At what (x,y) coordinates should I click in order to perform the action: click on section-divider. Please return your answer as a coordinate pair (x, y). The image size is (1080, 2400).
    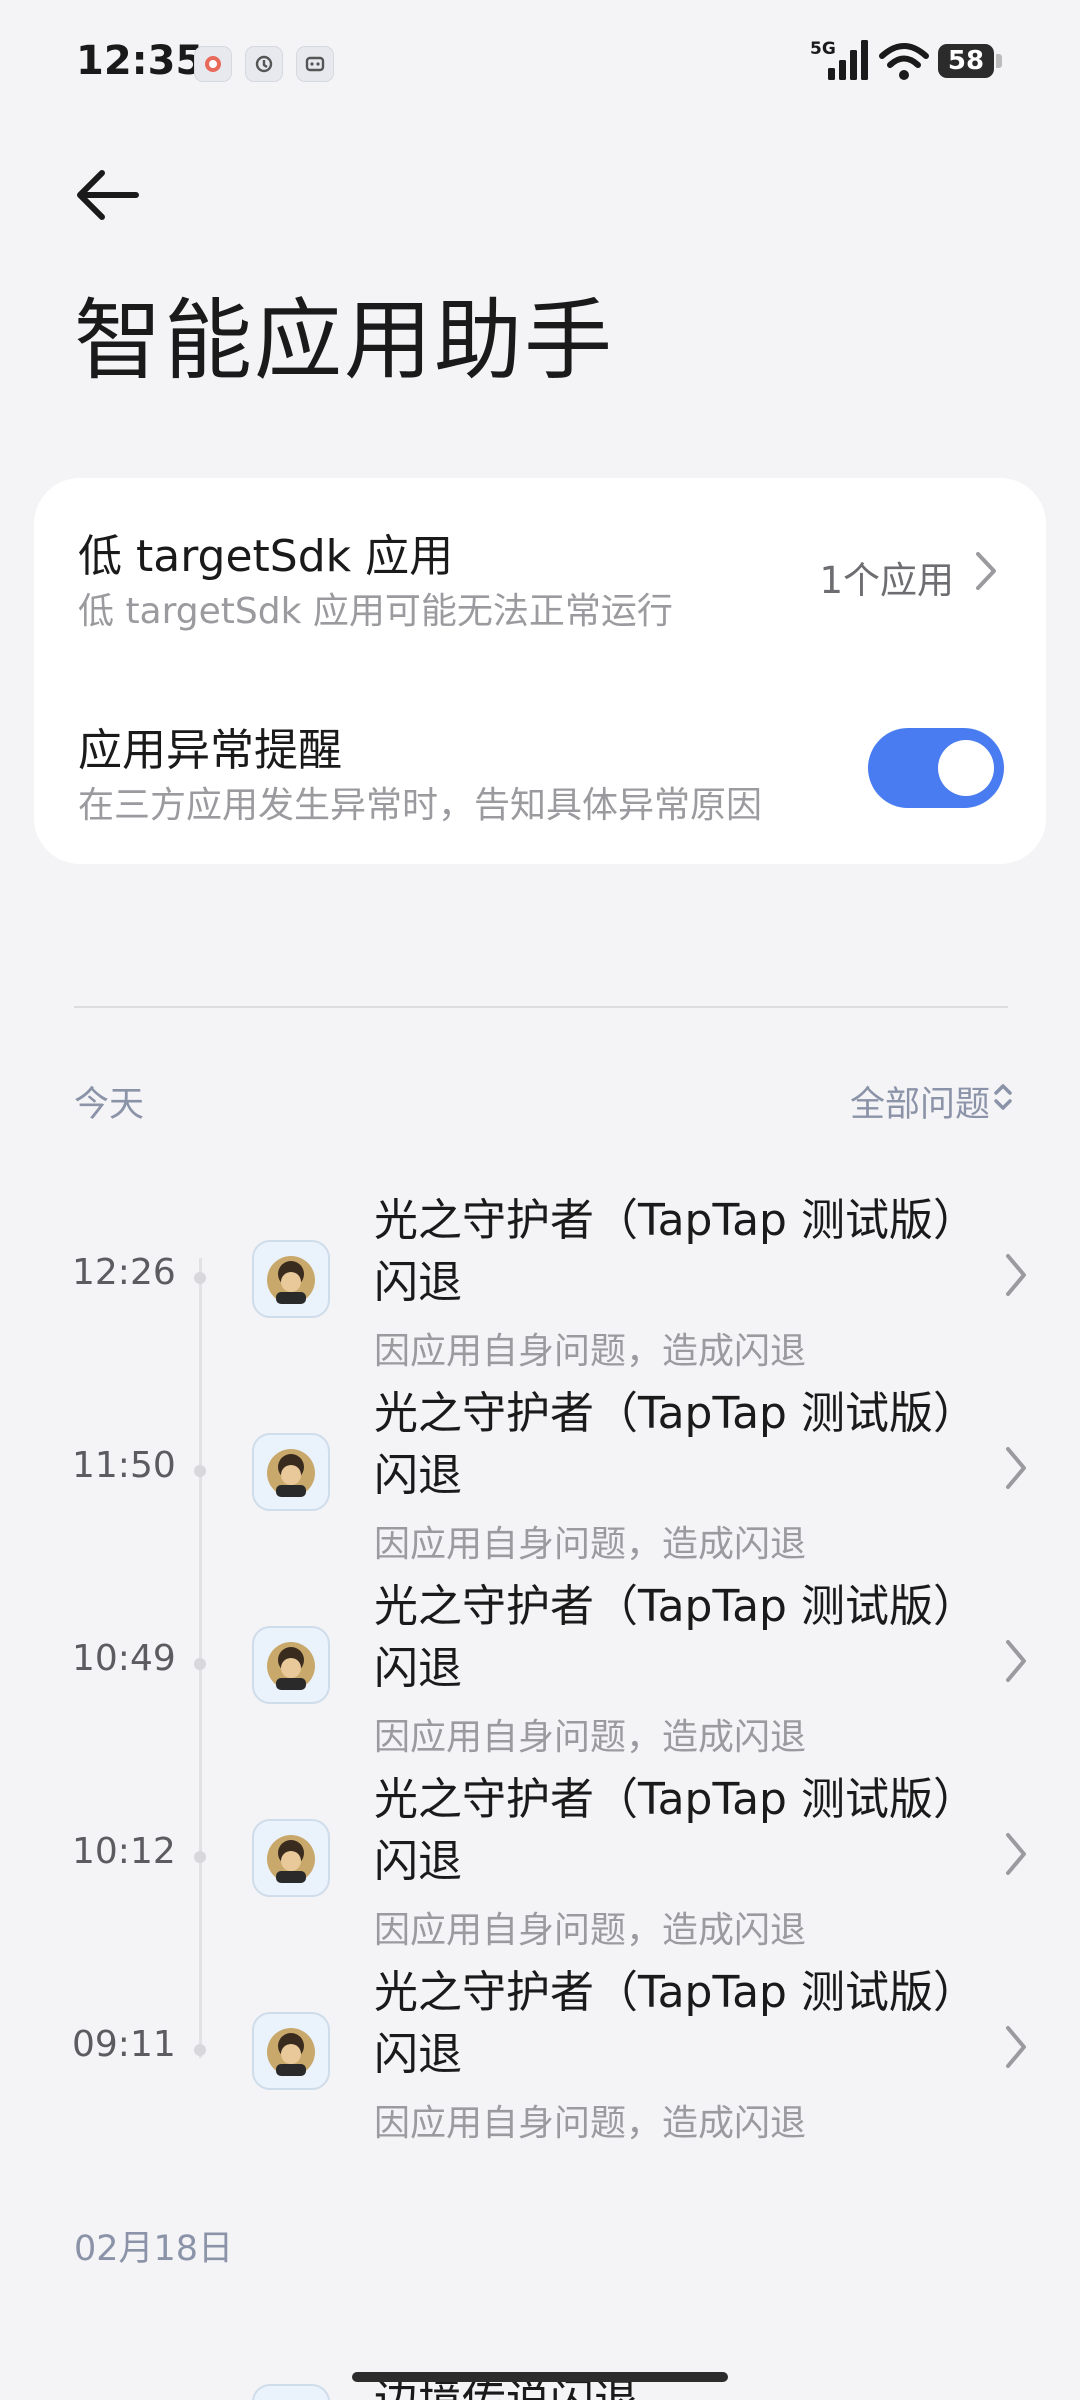
    Looking at the image, I should click on (541, 1007).